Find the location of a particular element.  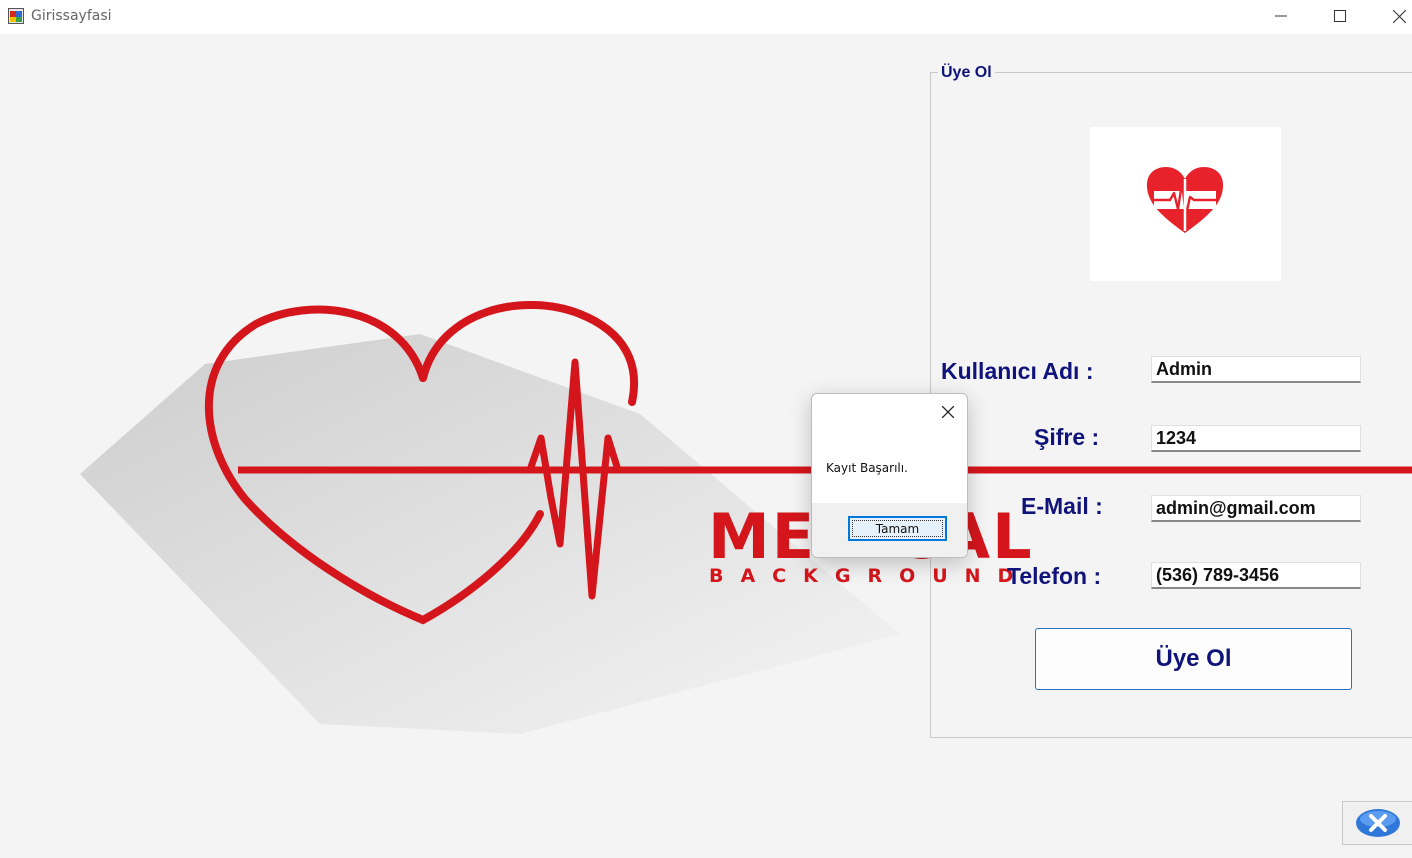

dialog-message: Kayıt Başarılı. is located at coordinates (867, 468).